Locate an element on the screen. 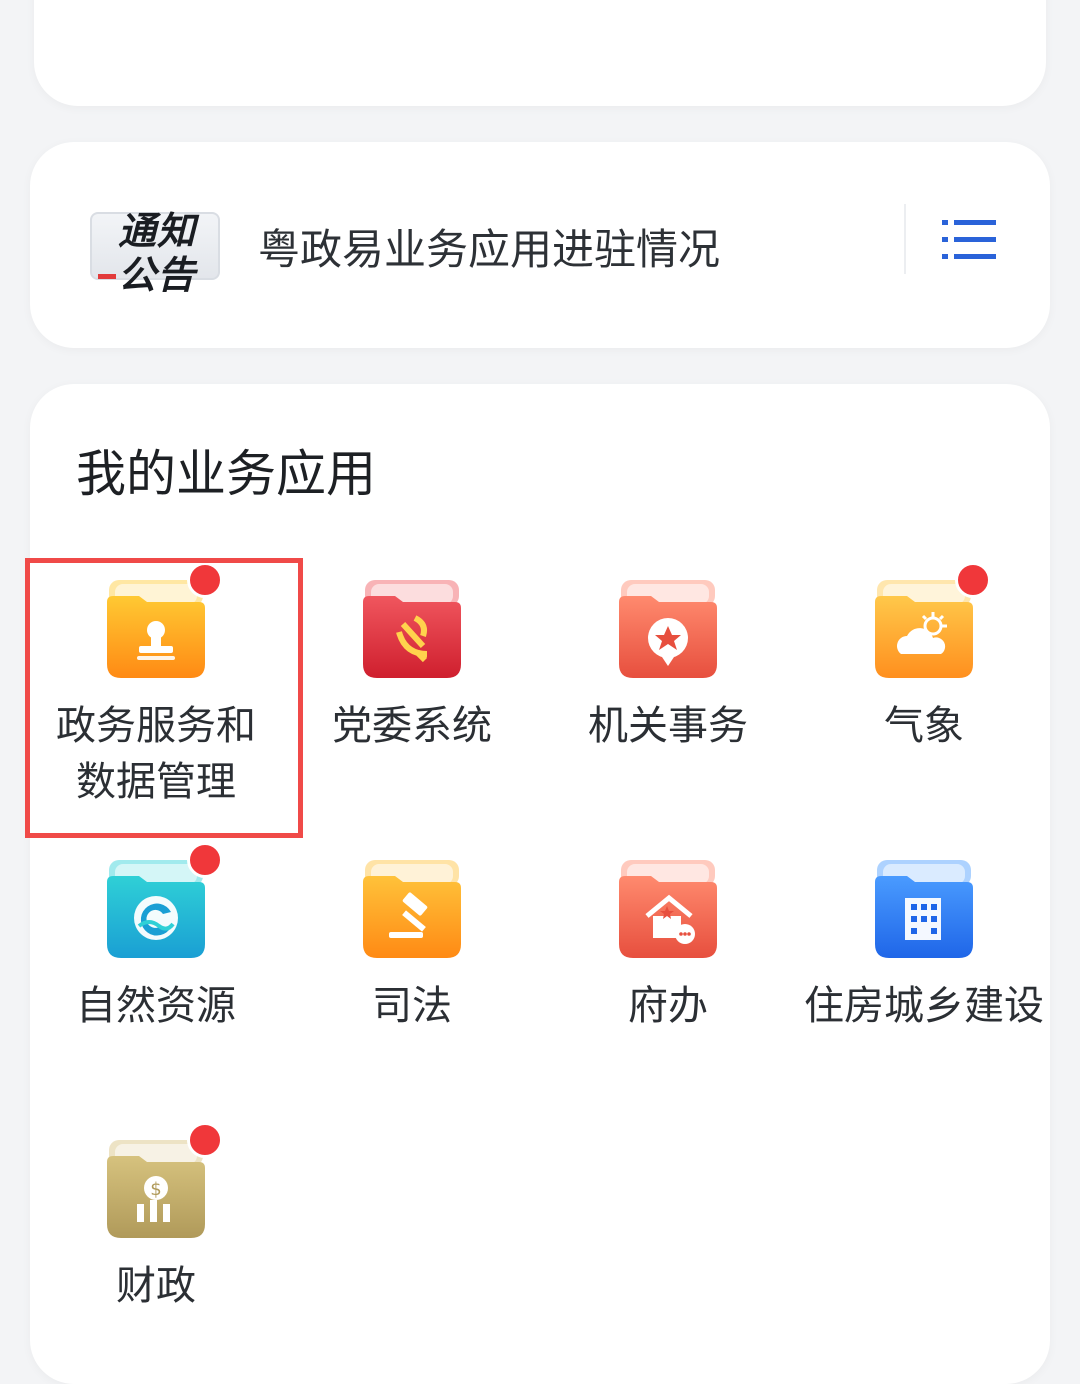 This screenshot has width=1080, height=1384. app-label: 司法 is located at coordinates (412, 1006).